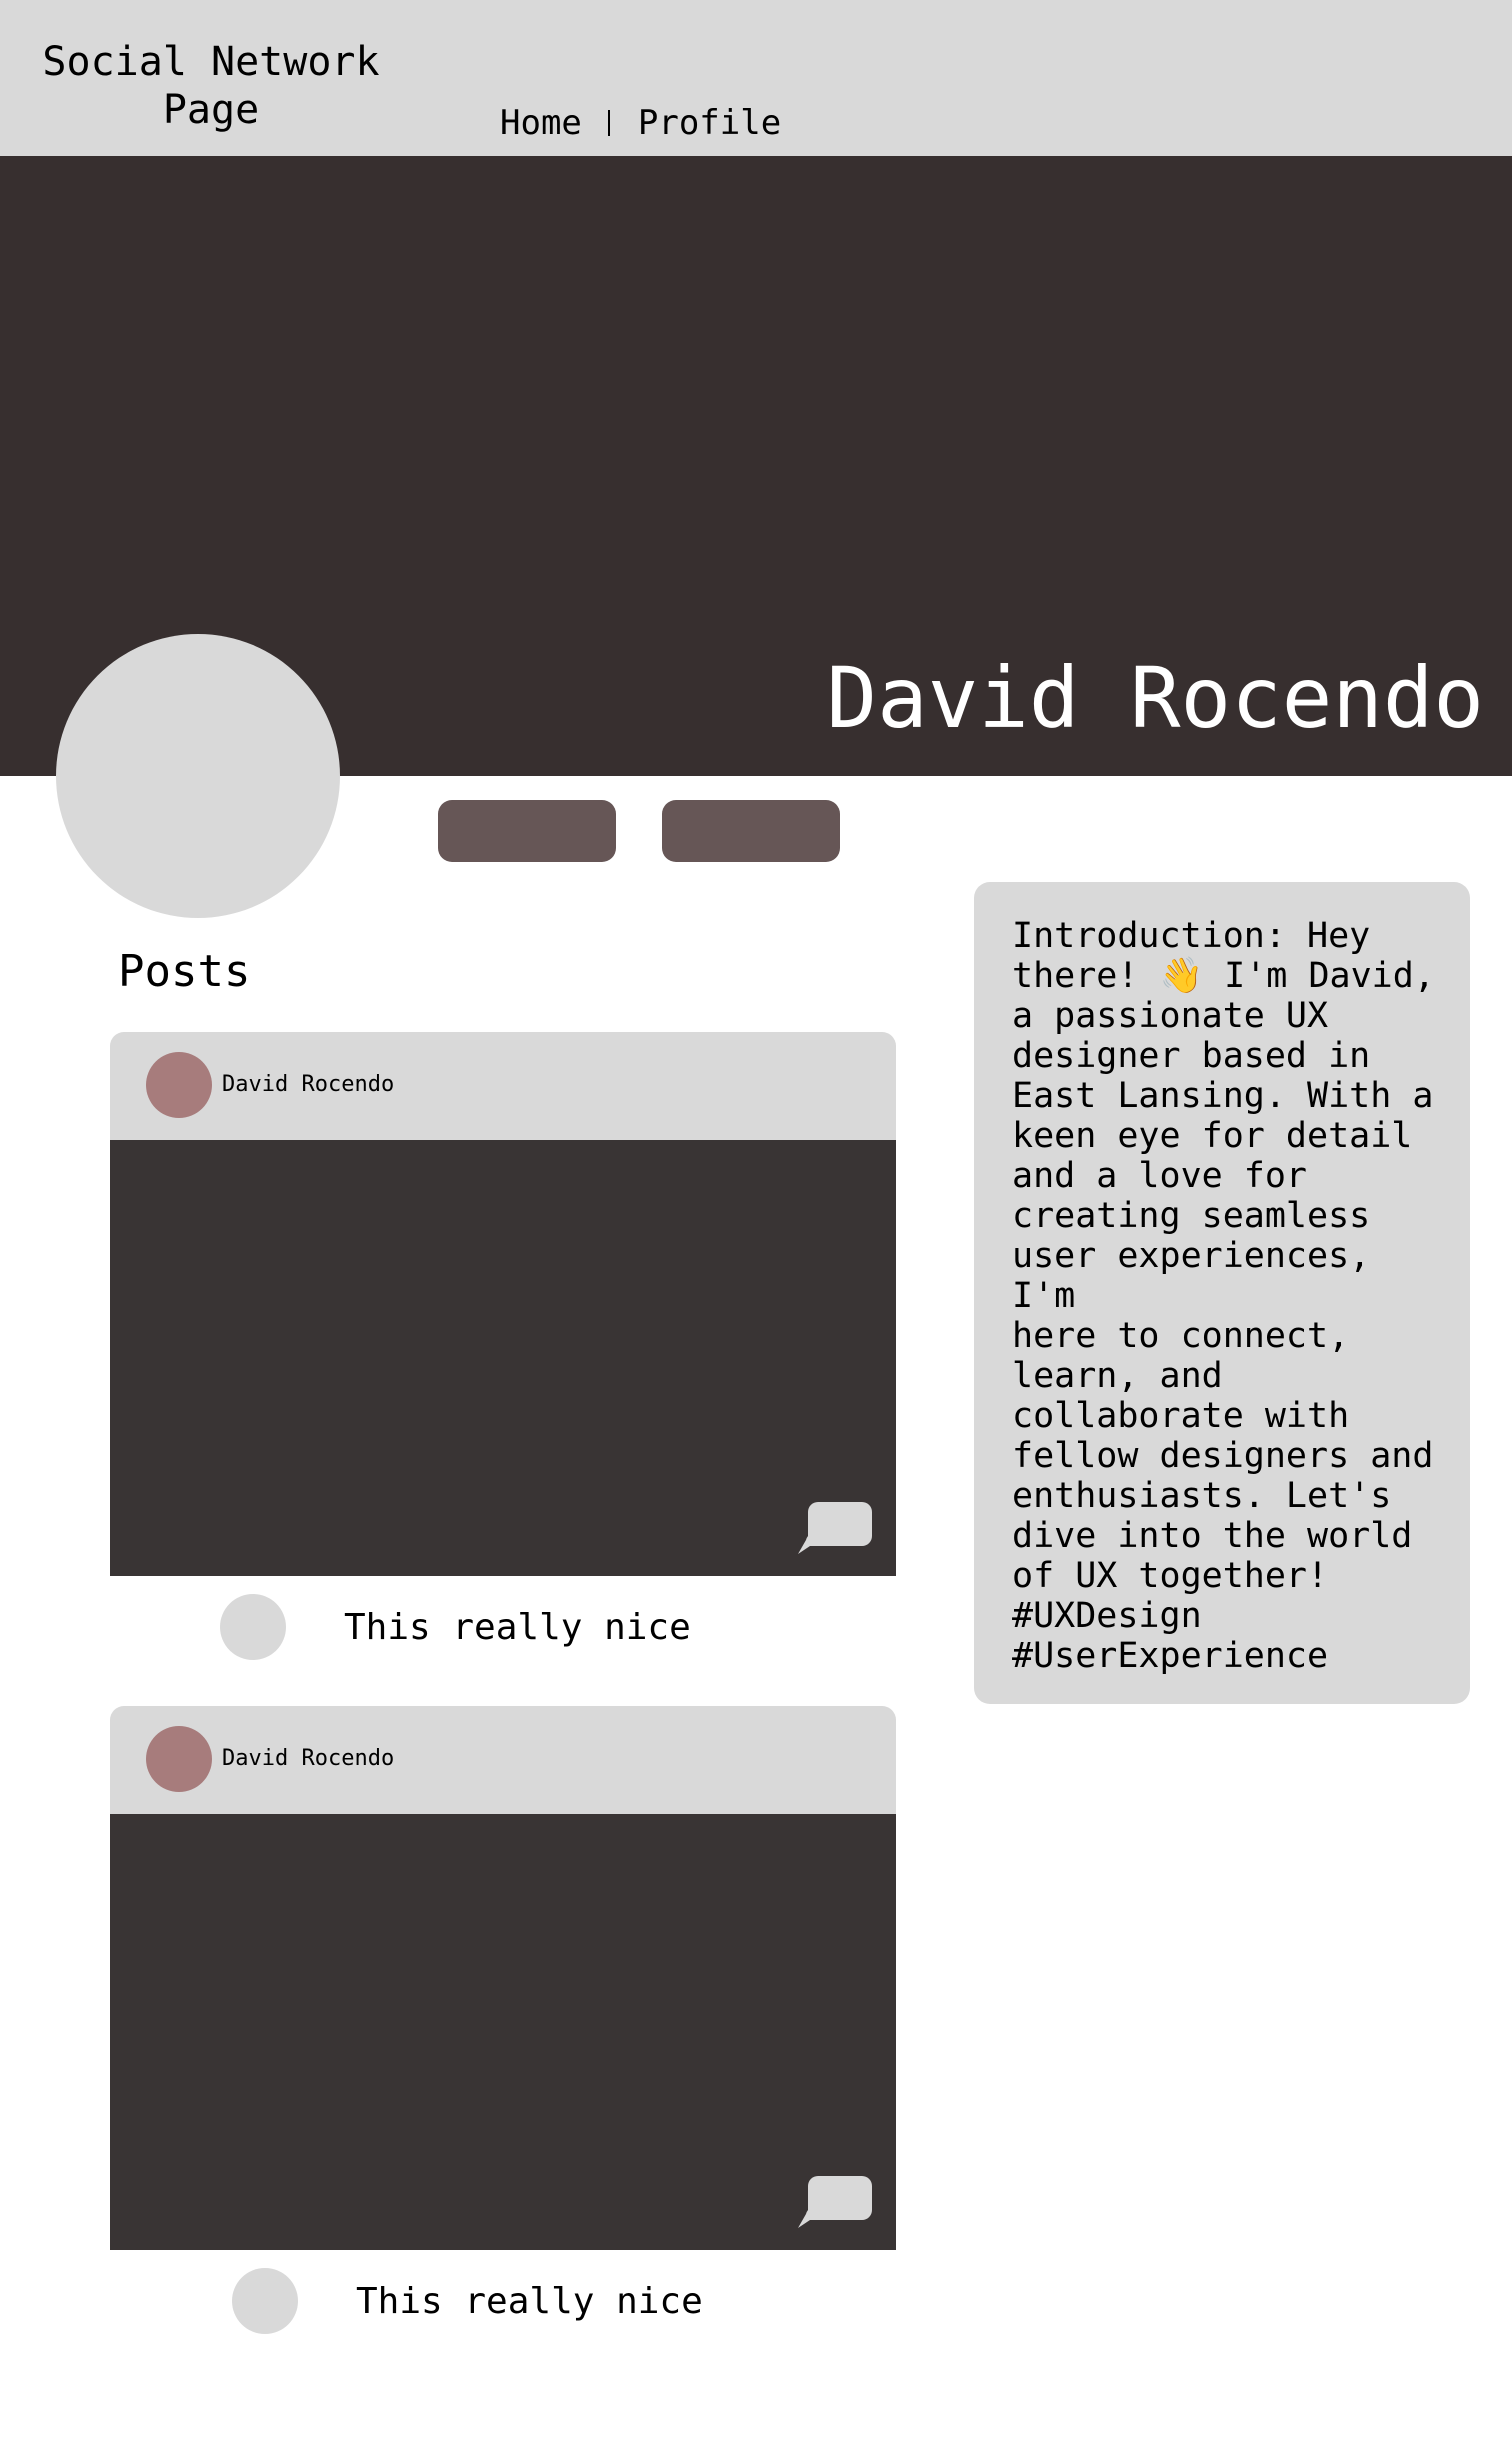 This screenshot has height=2455, width=1512. Describe the element at coordinates (211, 86) in the screenshot. I see `site-title: Social Network Page` at that location.